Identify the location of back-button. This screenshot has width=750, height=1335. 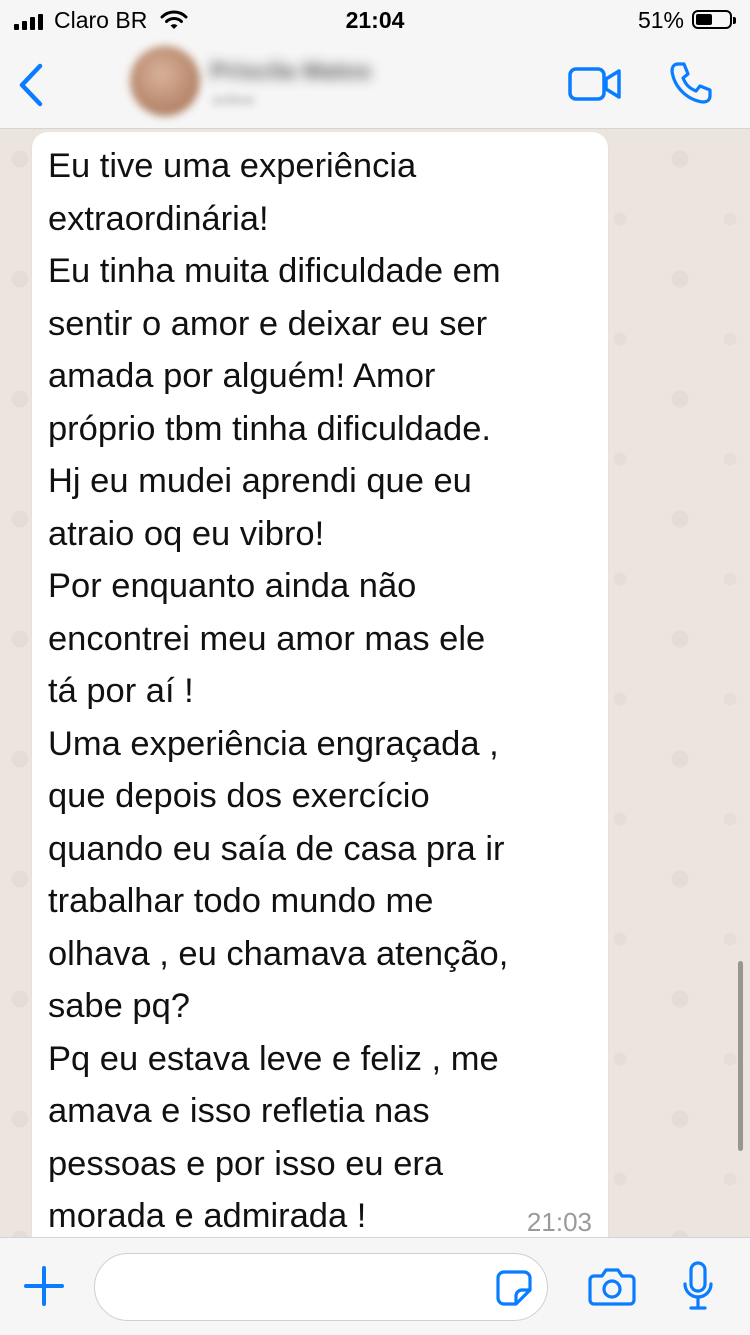
(34, 85).